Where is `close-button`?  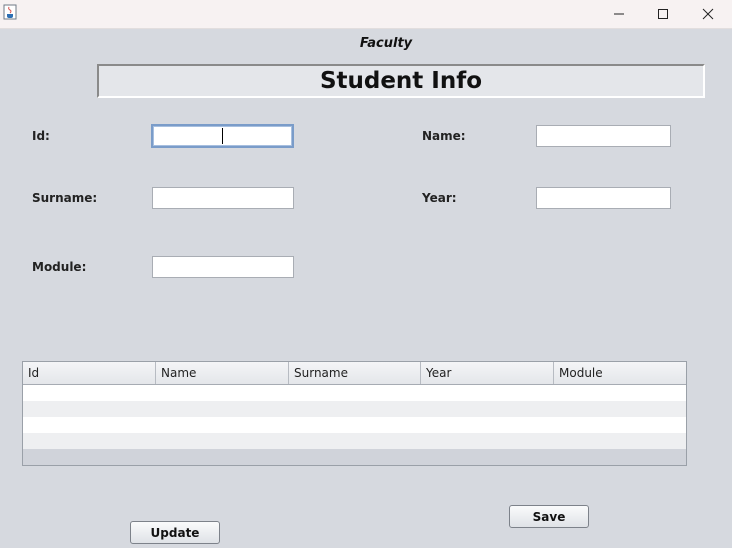 close-button is located at coordinates (708, 14).